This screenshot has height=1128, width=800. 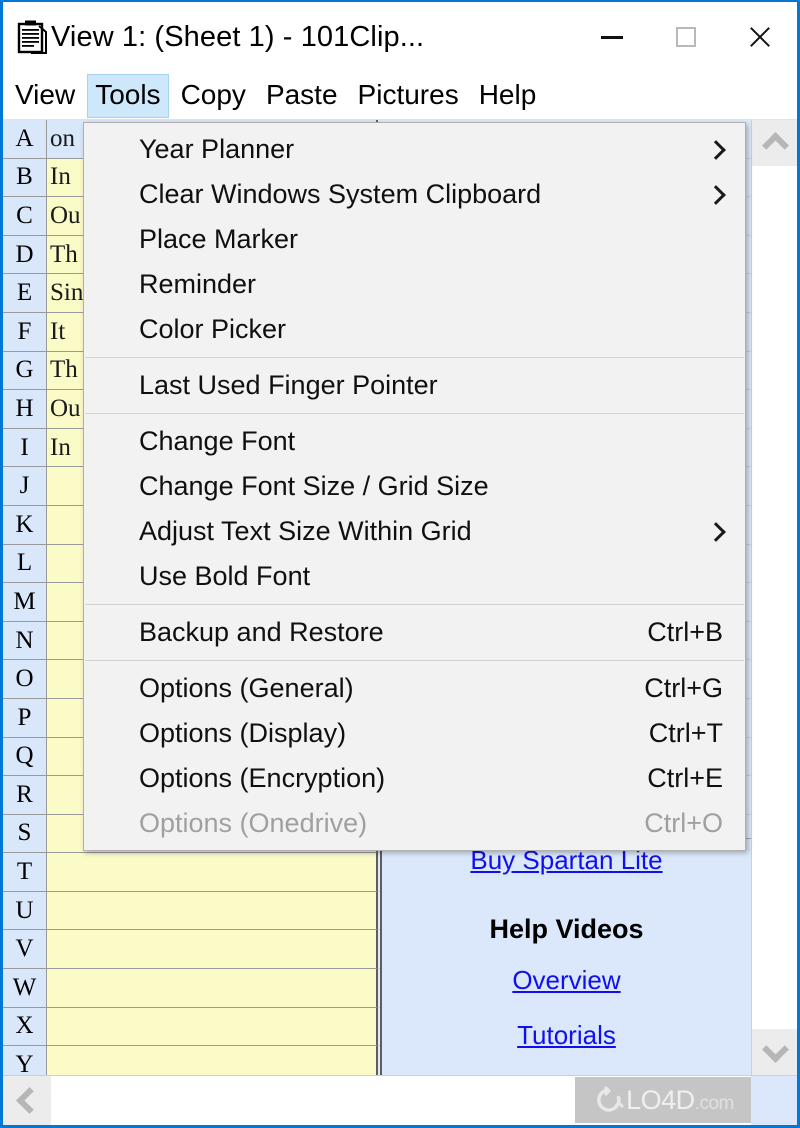 What do you see at coordinates (219, 239) in the screenshot?
I see `menu-item-label: Place Marker` at bounding box center [219, 239].